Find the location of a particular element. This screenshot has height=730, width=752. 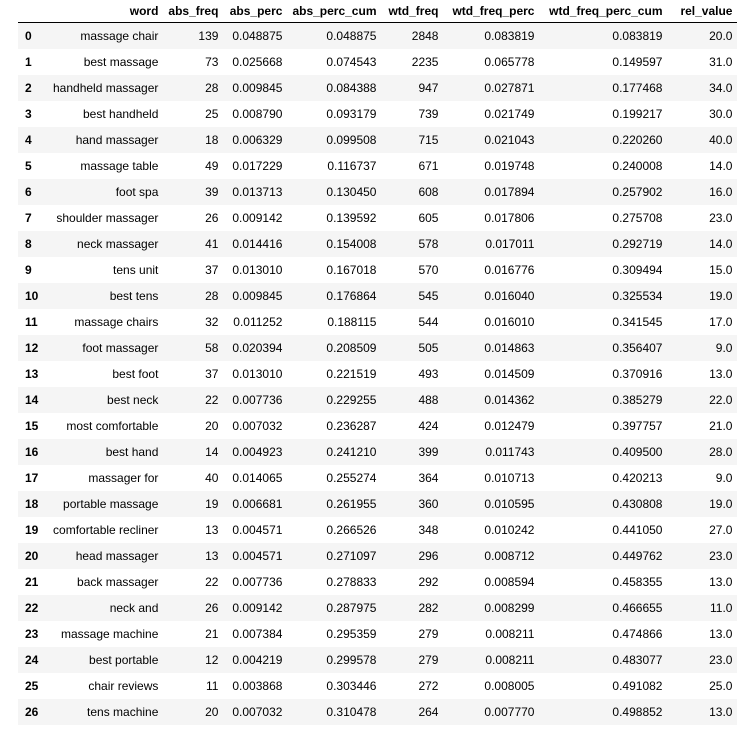

cell-abs-perc: 0.007032 is located at coordinates (257, 711).